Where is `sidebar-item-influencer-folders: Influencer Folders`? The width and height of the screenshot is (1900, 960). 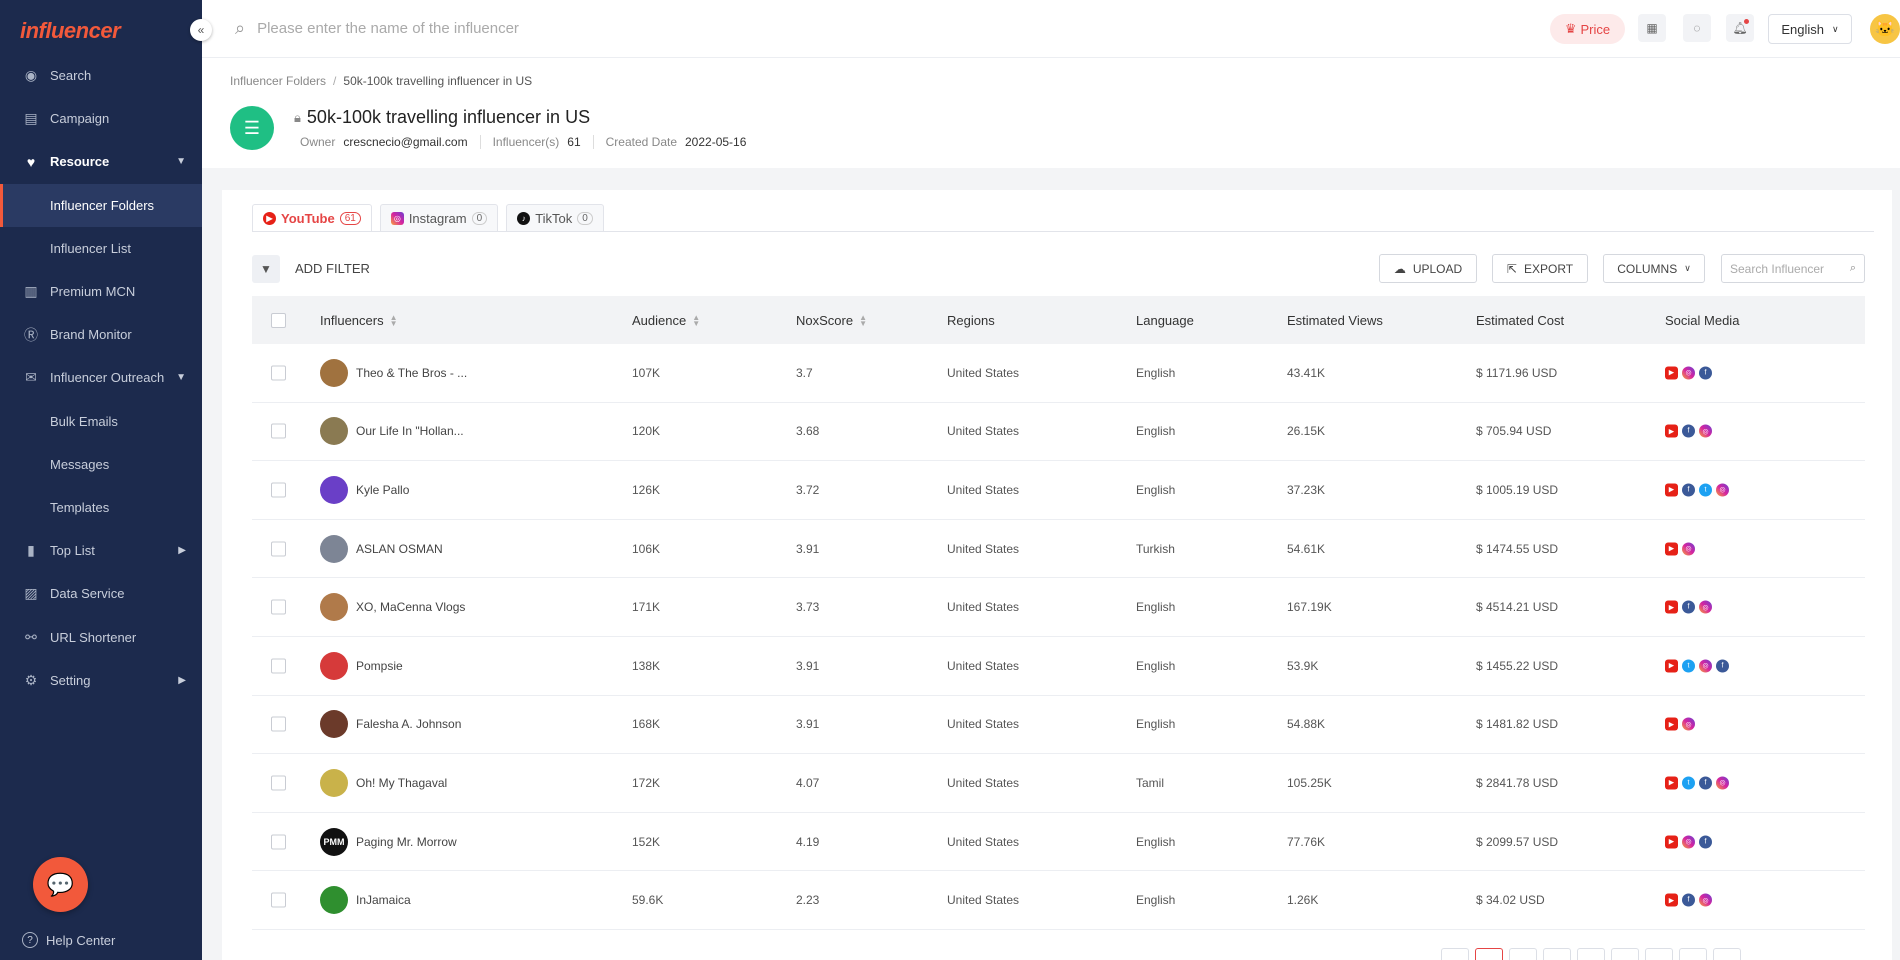 sidebar-item-influencer-folders: Influencer Folders is located at coordinates (101, 205).